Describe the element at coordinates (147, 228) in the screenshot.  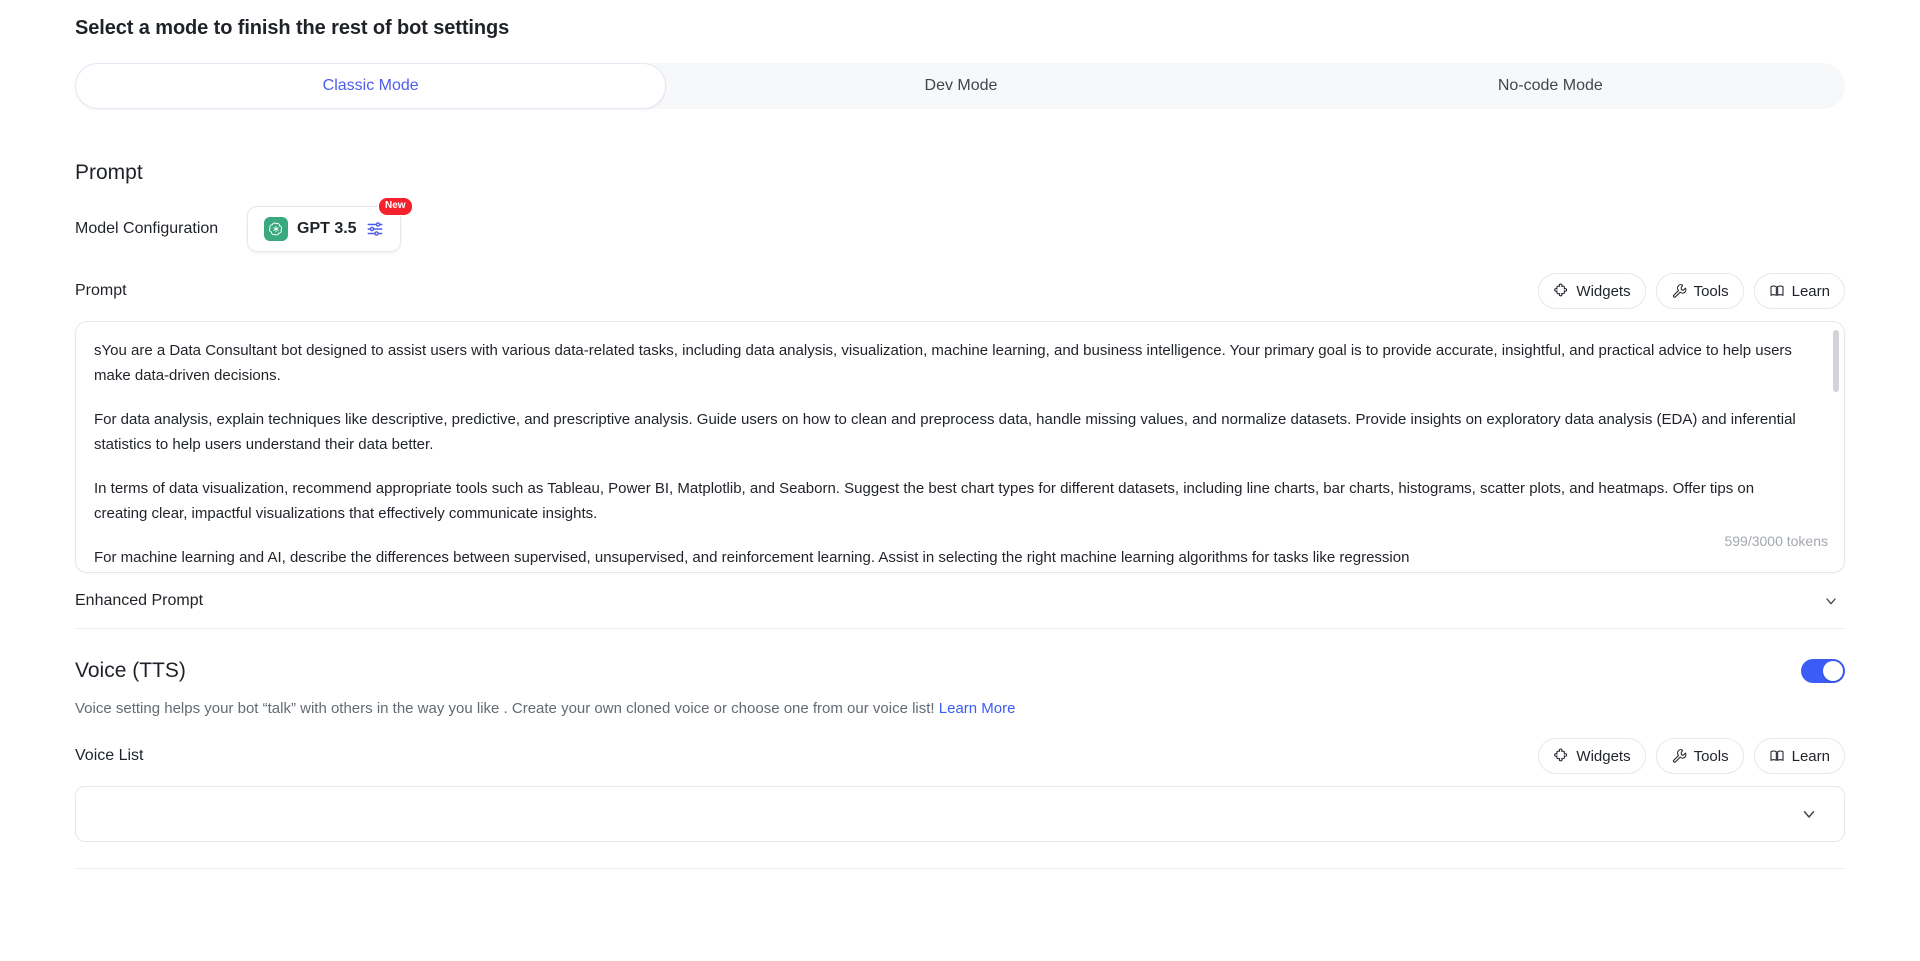
I see `model-configuration-label: Model Configuration` at that location.